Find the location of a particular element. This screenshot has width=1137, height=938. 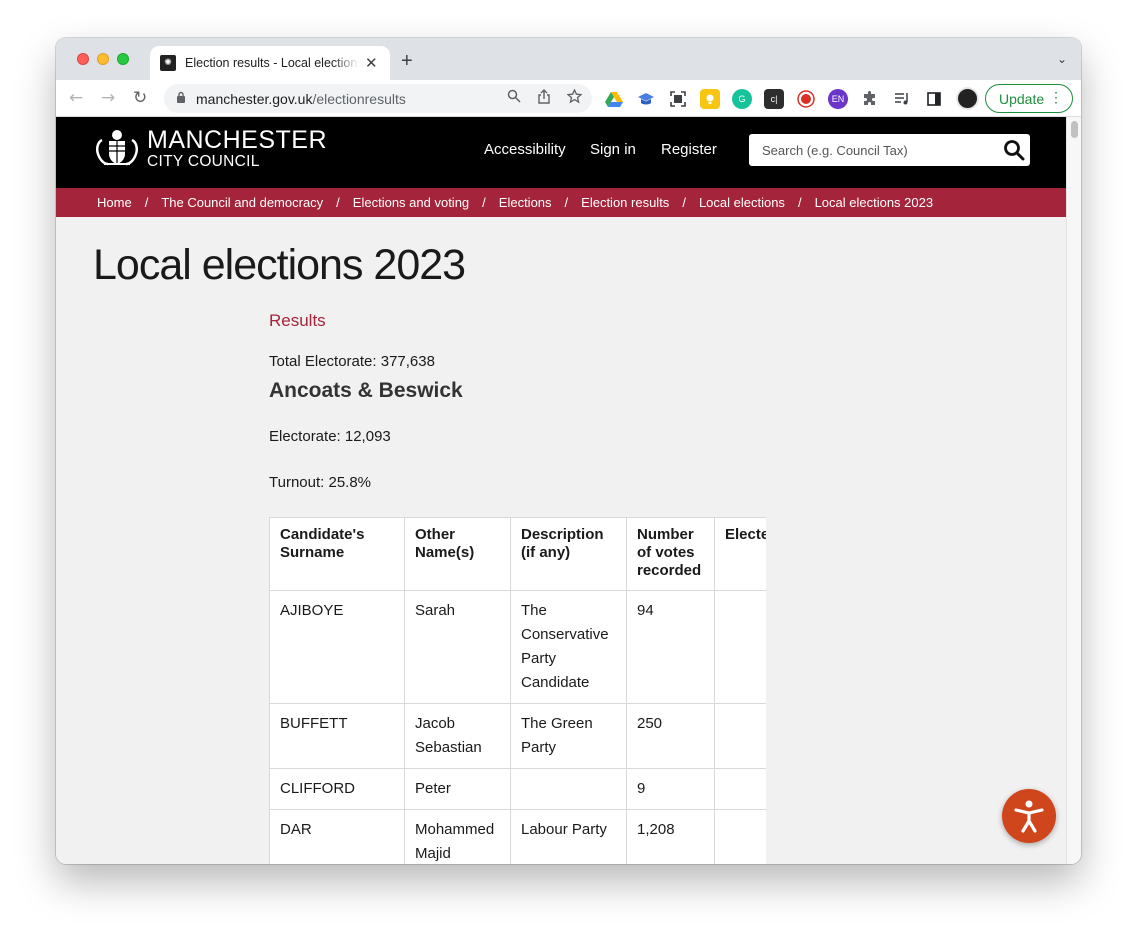

zoom-window-button is located at coordinates (123, 59).